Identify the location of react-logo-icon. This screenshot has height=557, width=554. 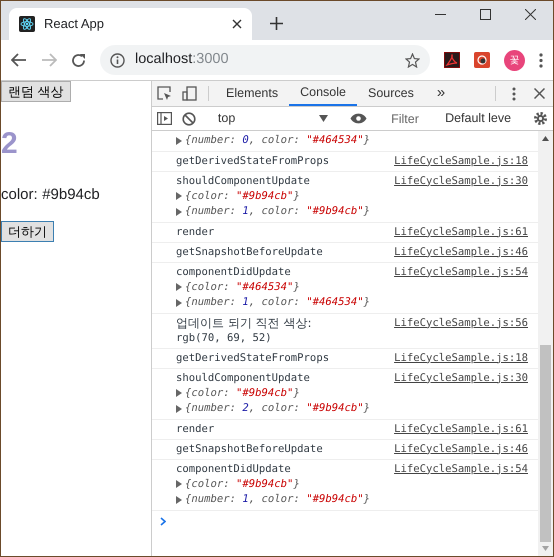
(27, 24).